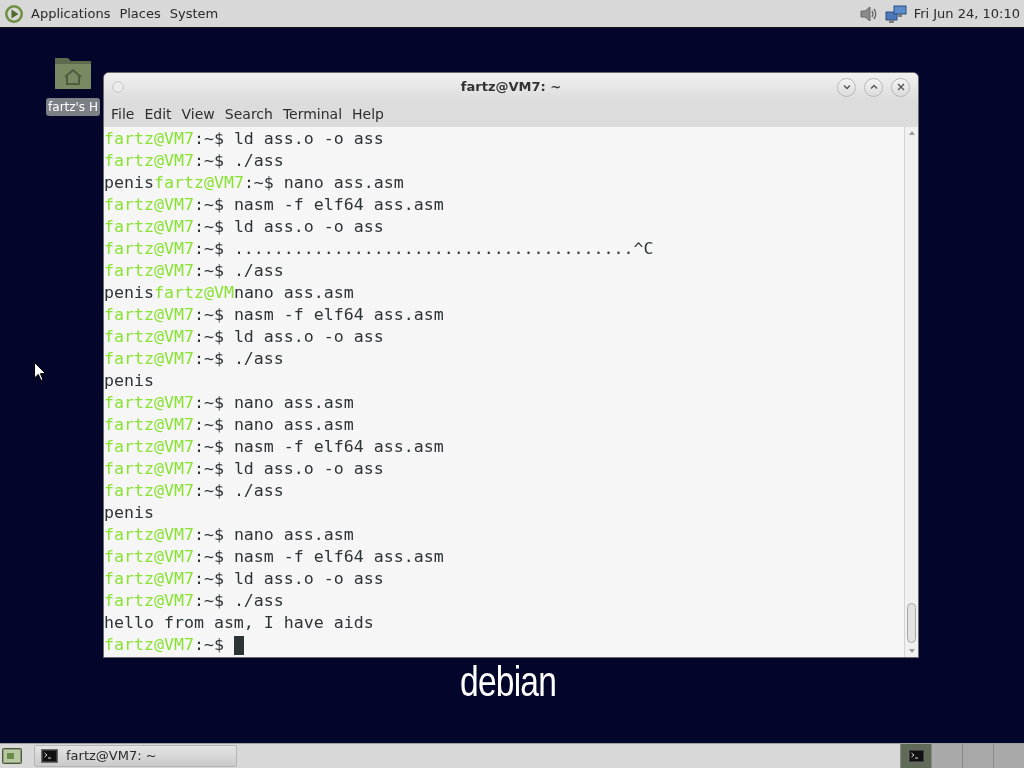  Describe the element at coordinates (254, 183) in the screenshot. I see `terminal-line: penisfartz@VM7:~$ nano ass.asm` at that location.